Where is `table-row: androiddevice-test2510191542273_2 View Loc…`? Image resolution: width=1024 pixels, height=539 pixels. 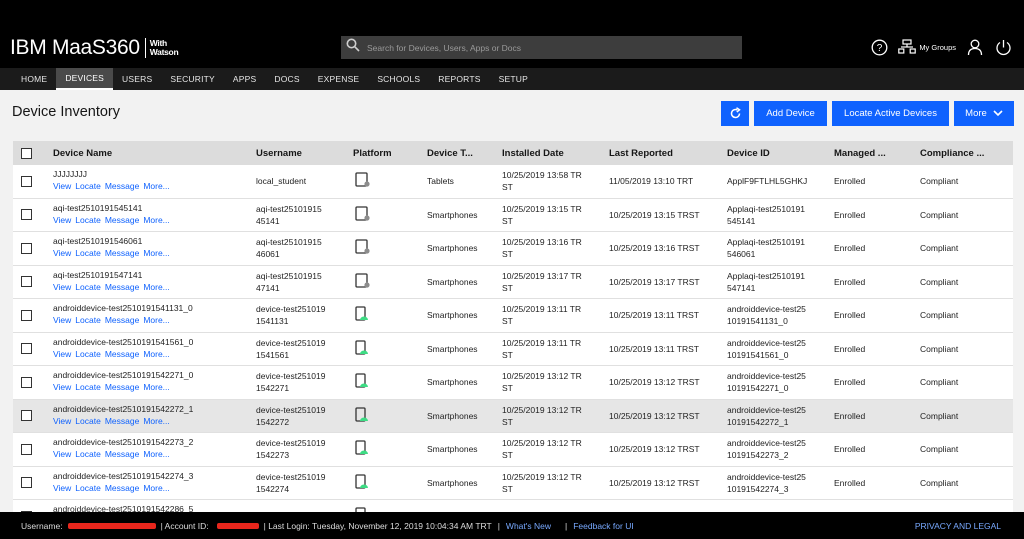 table-row: androiddevice-test2510191542273_2 View Loc… is located at coordinates (513, 450).